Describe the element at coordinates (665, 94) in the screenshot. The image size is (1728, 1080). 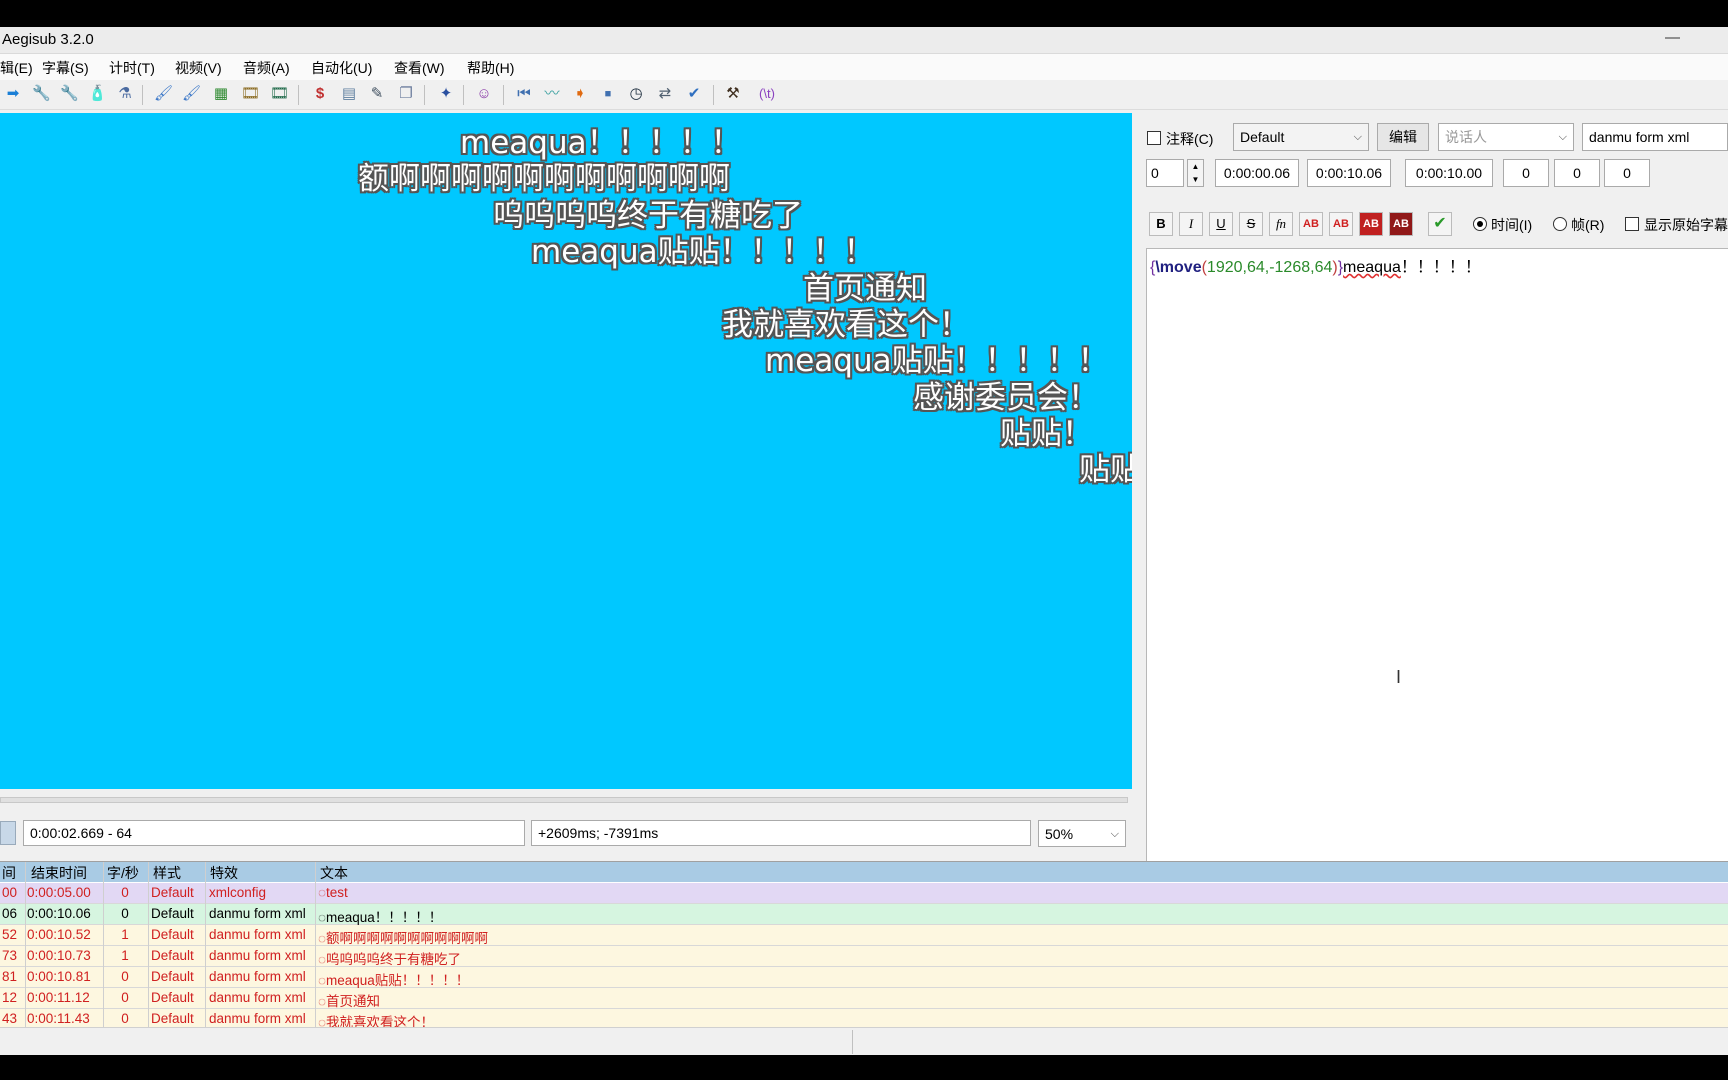
I see `translate-icon: ⇄` at that location.